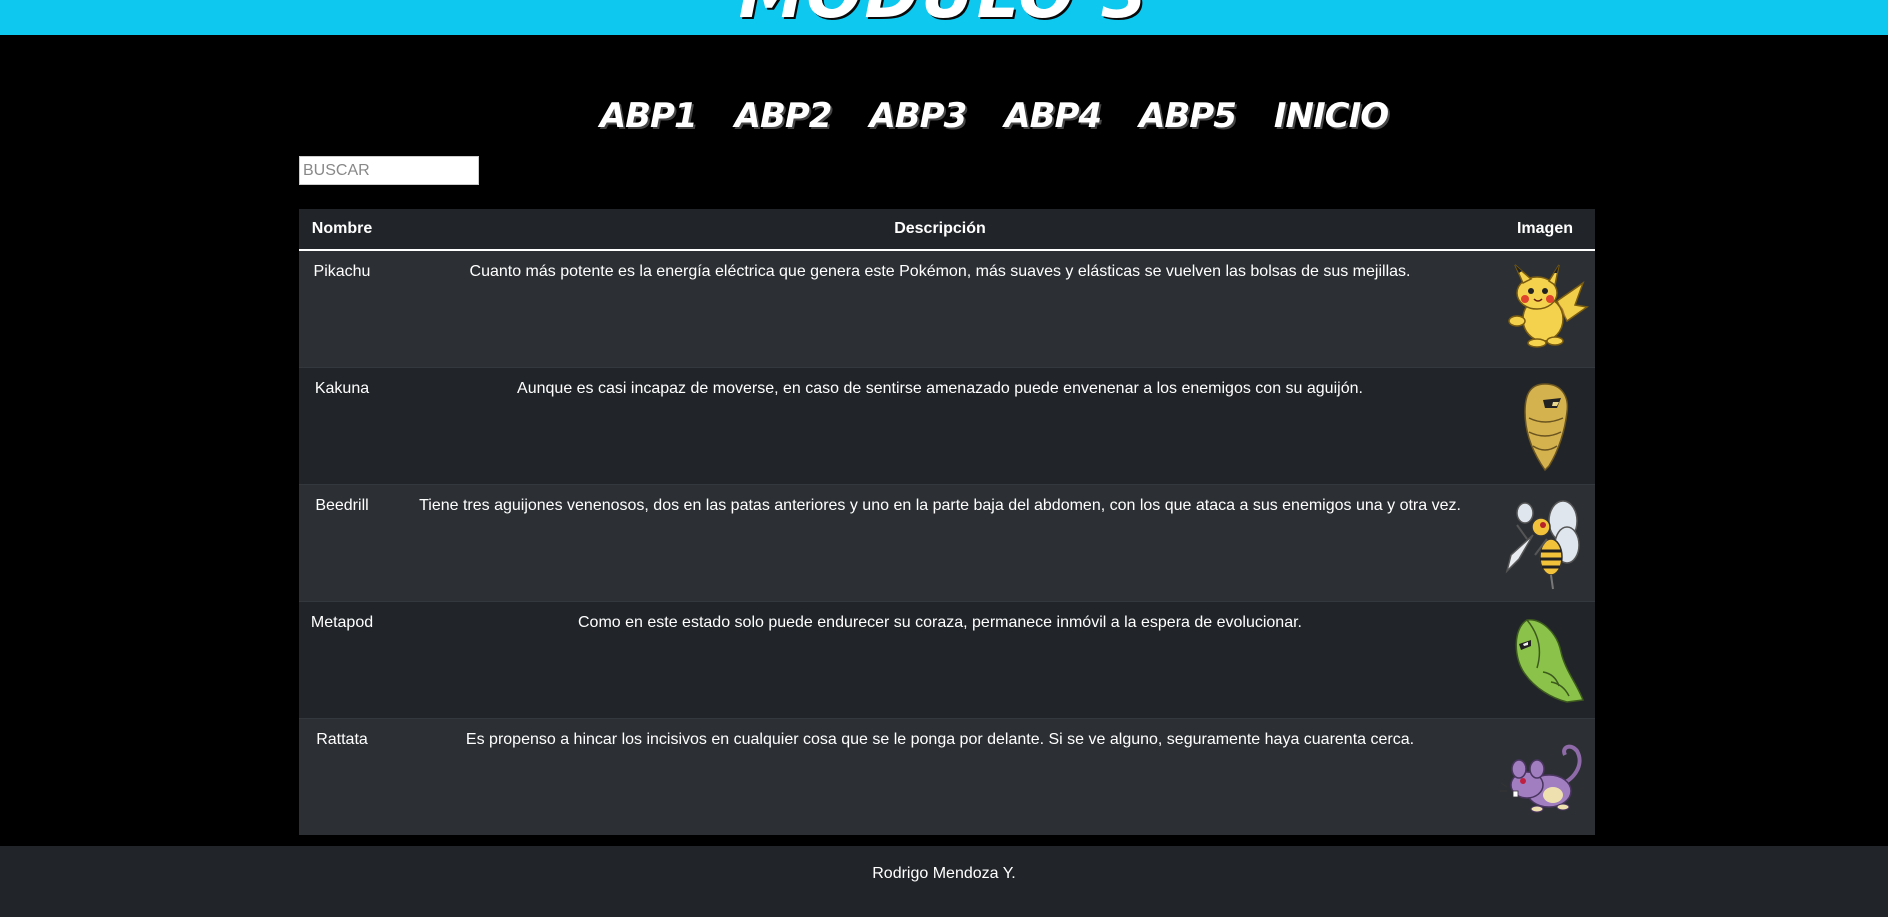 The width and height of the screenshot is (1888, 917). I want to click on rattata-sprite, so click(1541, 778).